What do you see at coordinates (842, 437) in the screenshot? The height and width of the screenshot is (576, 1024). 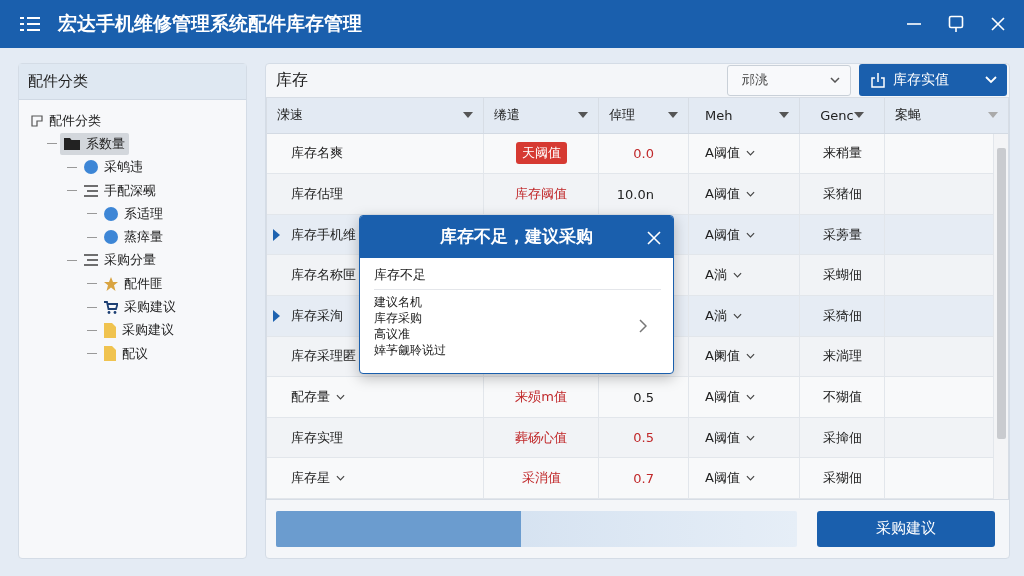 I see `table-cell: 采掵佃` at bounding box center [842, 437].